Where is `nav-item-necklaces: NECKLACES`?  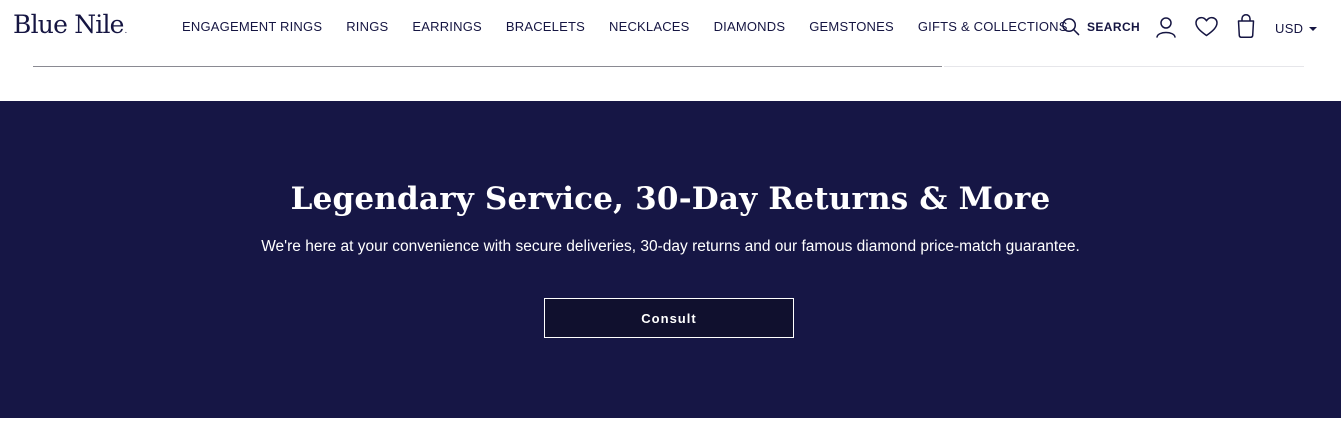
nav-item-necklaces: NECKLACES is located at coordinates (649, 27).